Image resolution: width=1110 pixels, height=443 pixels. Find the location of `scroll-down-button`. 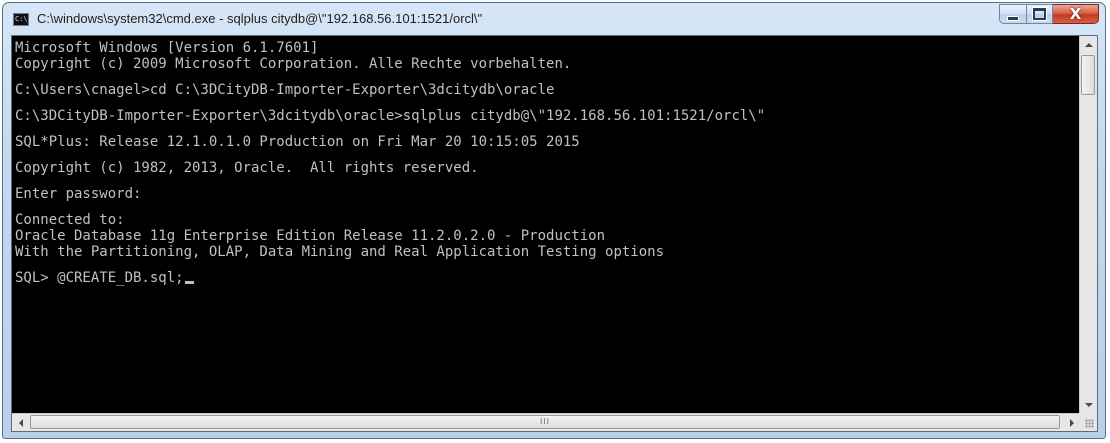

scroll-down-button is located at coordinates (1088, 404).